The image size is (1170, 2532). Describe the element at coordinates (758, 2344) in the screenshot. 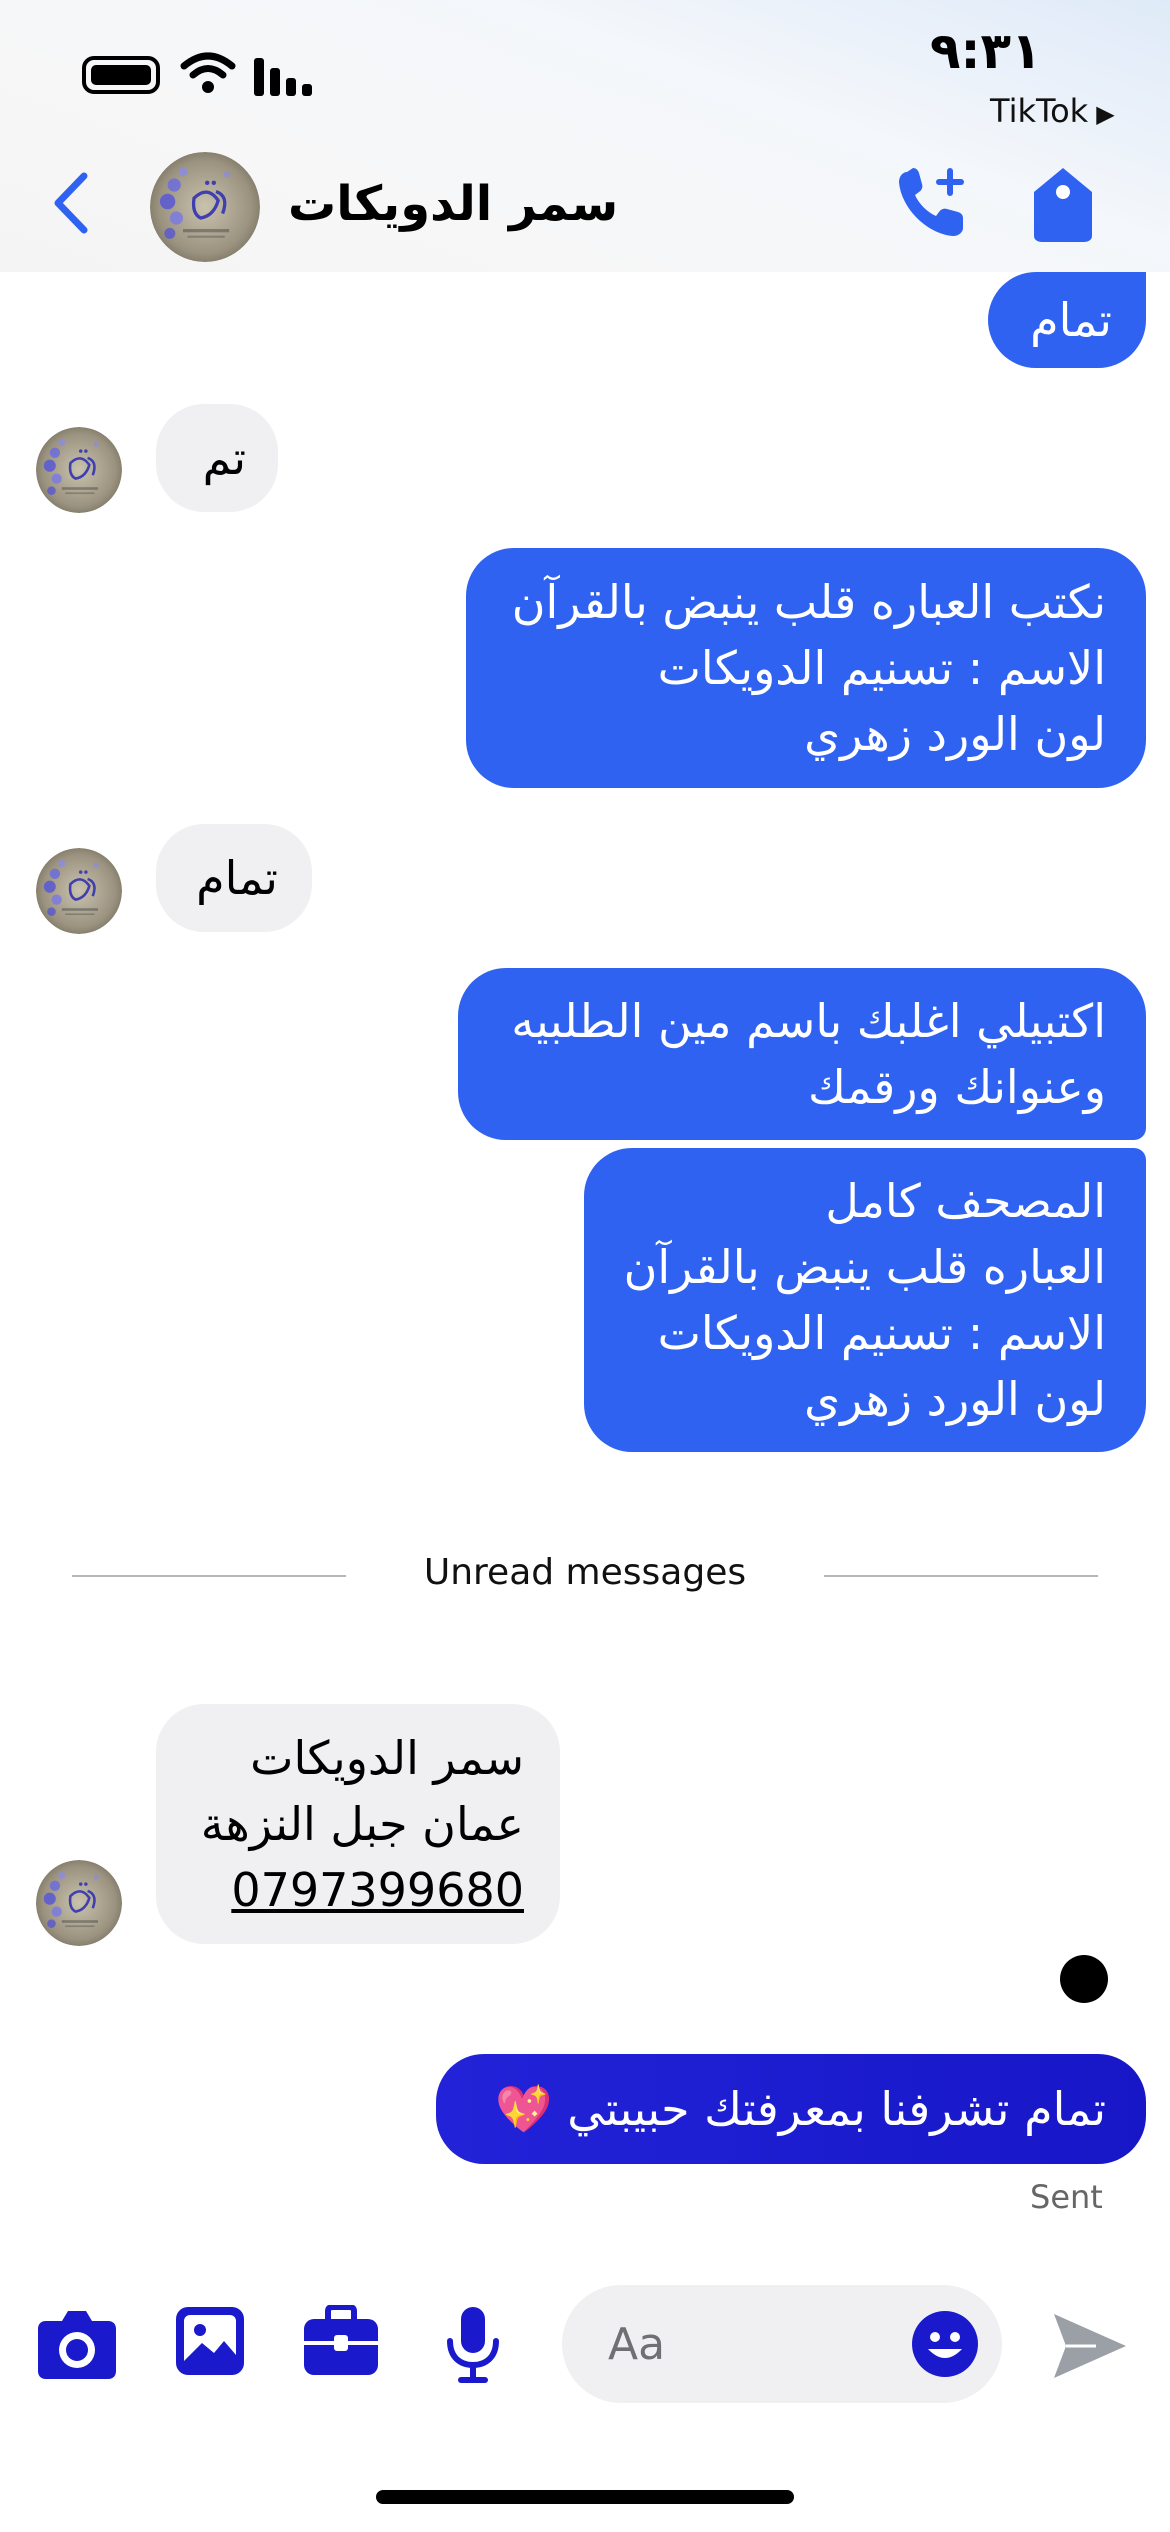

I see `message-input` at that location.